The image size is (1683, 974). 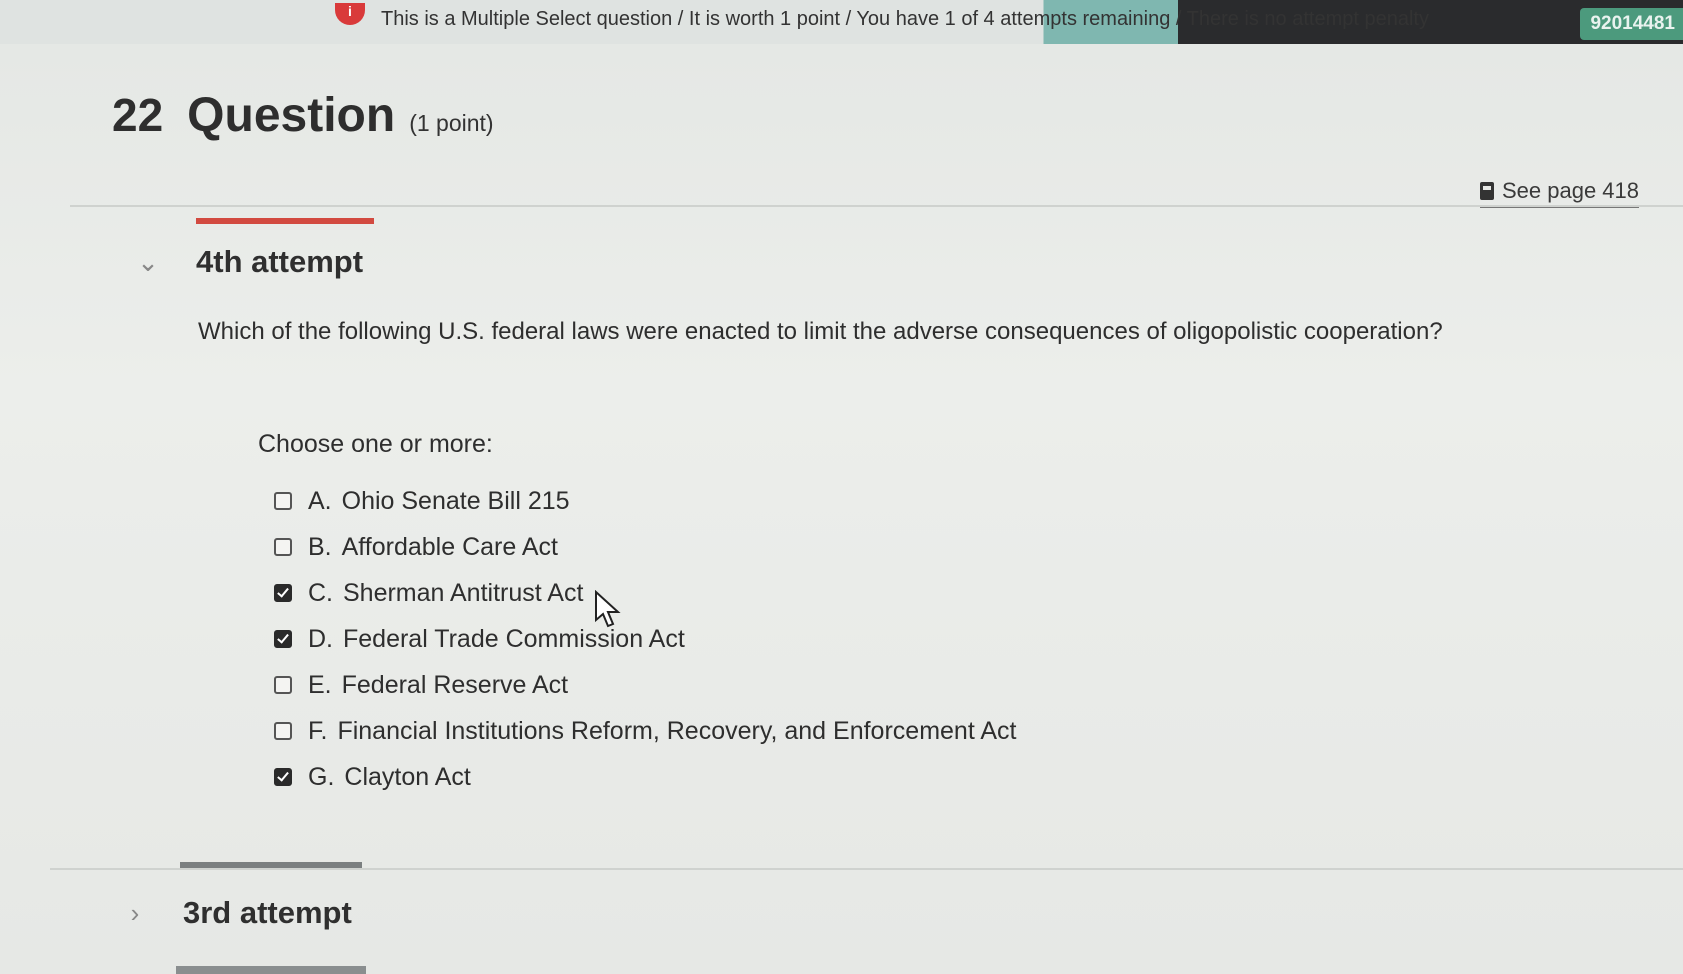 I want to click on option-letter: C., so click(x=320, y=592).